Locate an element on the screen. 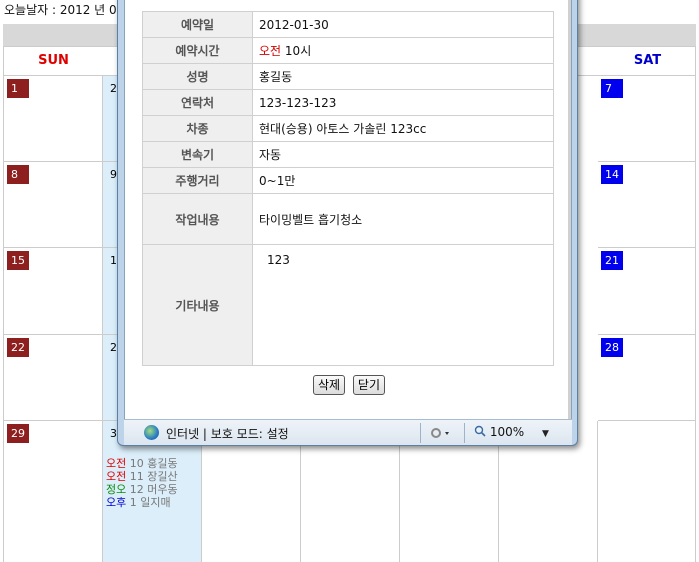 This screenshot has width=699, height=562. day-cell: 29 is located at coordinates (53, 491).